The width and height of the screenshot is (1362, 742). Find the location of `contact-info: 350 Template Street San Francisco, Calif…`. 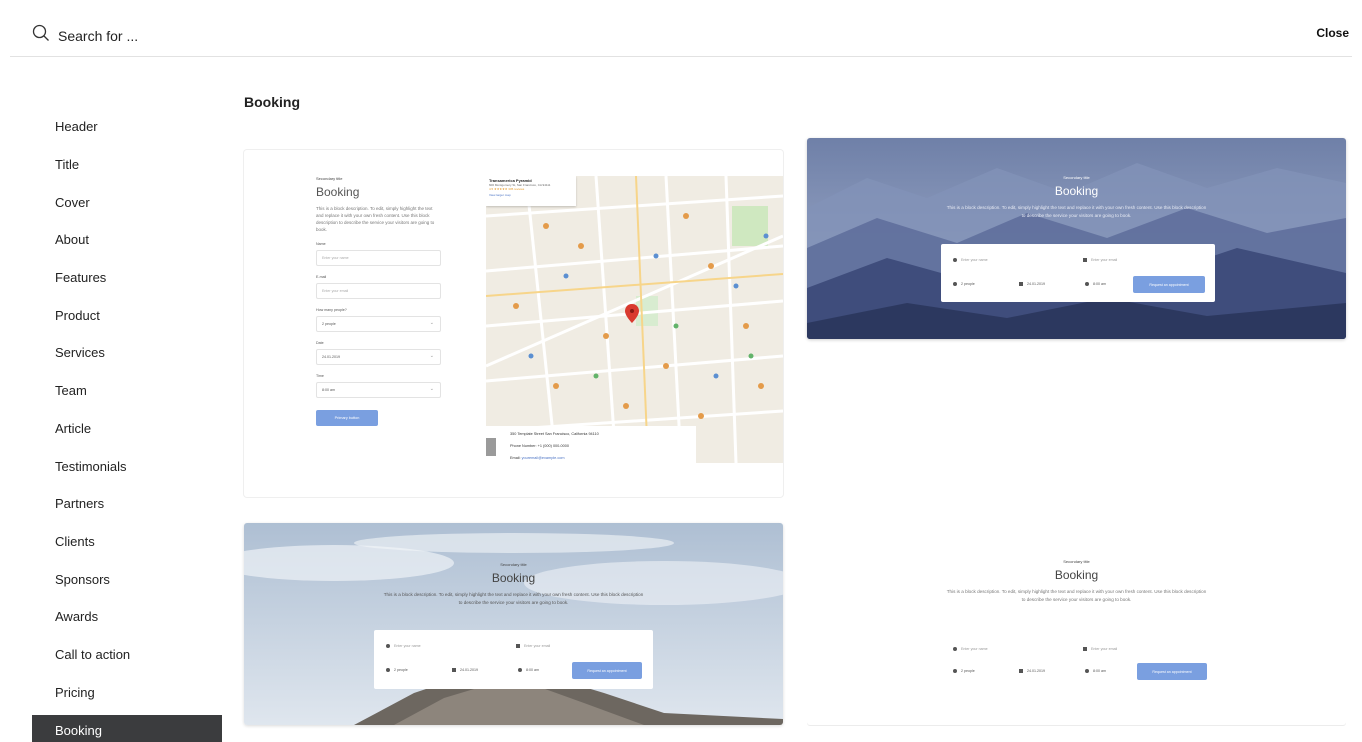

contact-info: 350 Template Street San Francisco, Calif… is located at coordinates (591, 446).